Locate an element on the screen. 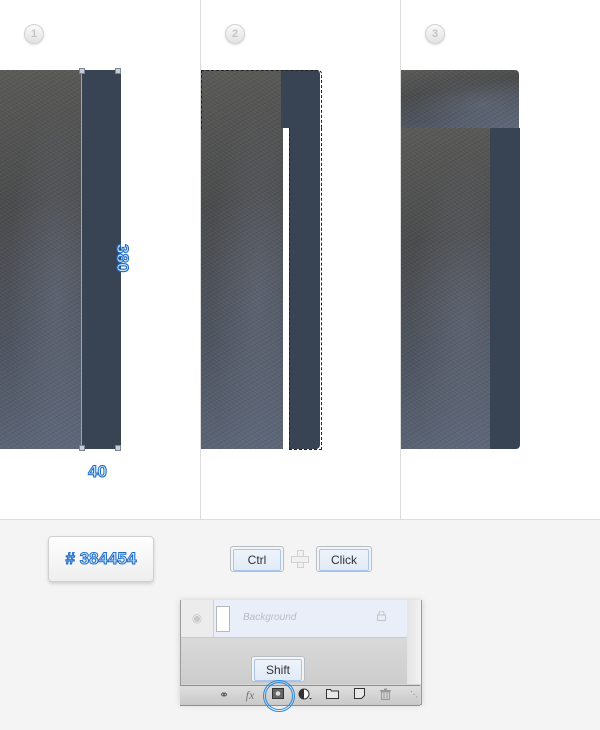 This screenshot has width=600, height=730. rectangle-shape is located at coordinates (505, 288).